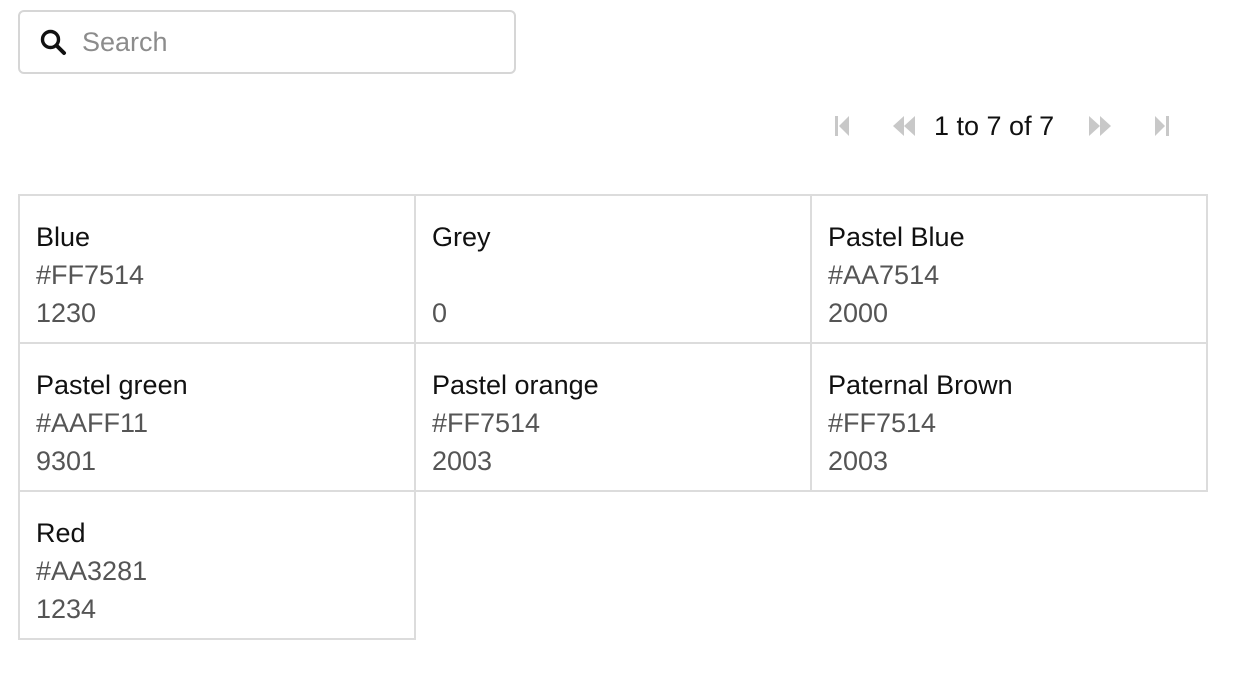 This screenshot has height=674, width=1236. I want to click on item-name: Pastel orange, so click(515, 385).